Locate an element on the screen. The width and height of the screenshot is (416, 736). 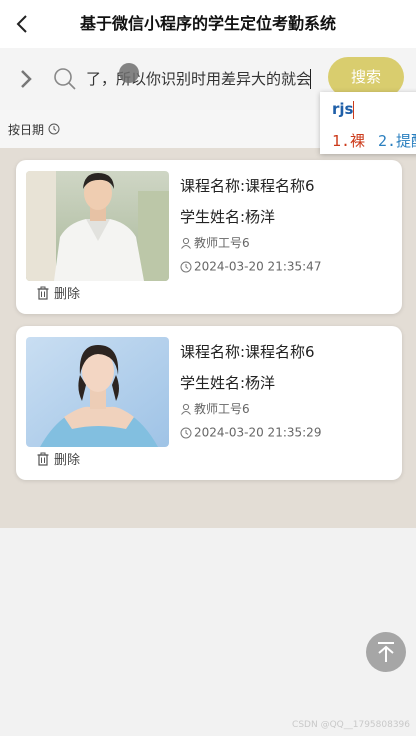
touch-indicator-dot is located at coordinates (129, 73).